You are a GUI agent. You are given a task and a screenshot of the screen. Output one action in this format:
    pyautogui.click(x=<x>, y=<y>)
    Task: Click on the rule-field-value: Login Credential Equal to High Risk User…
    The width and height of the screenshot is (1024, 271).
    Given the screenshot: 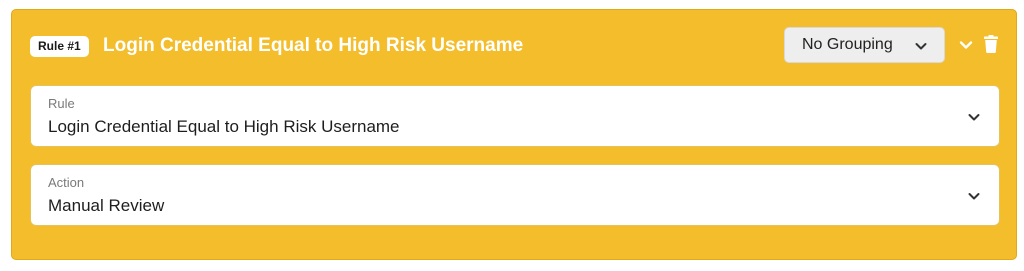 What is the action you would take?
    pyautogui.click(x=224, y=126)
    